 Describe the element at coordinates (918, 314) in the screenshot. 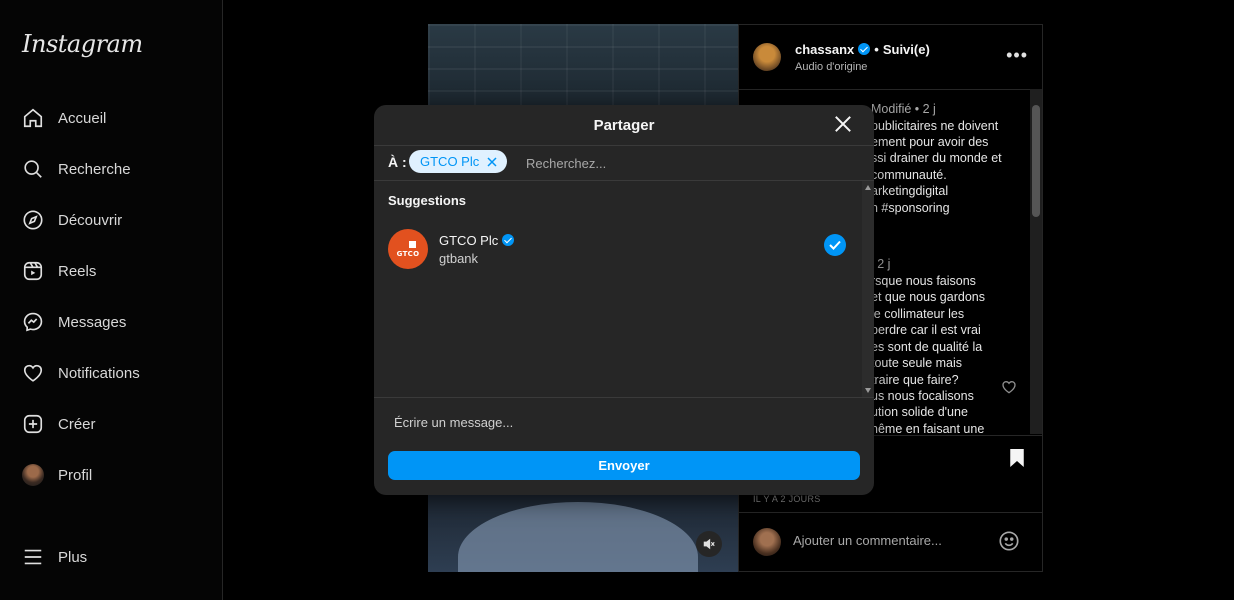

I see `comment-text: le collimateur les` at that location.